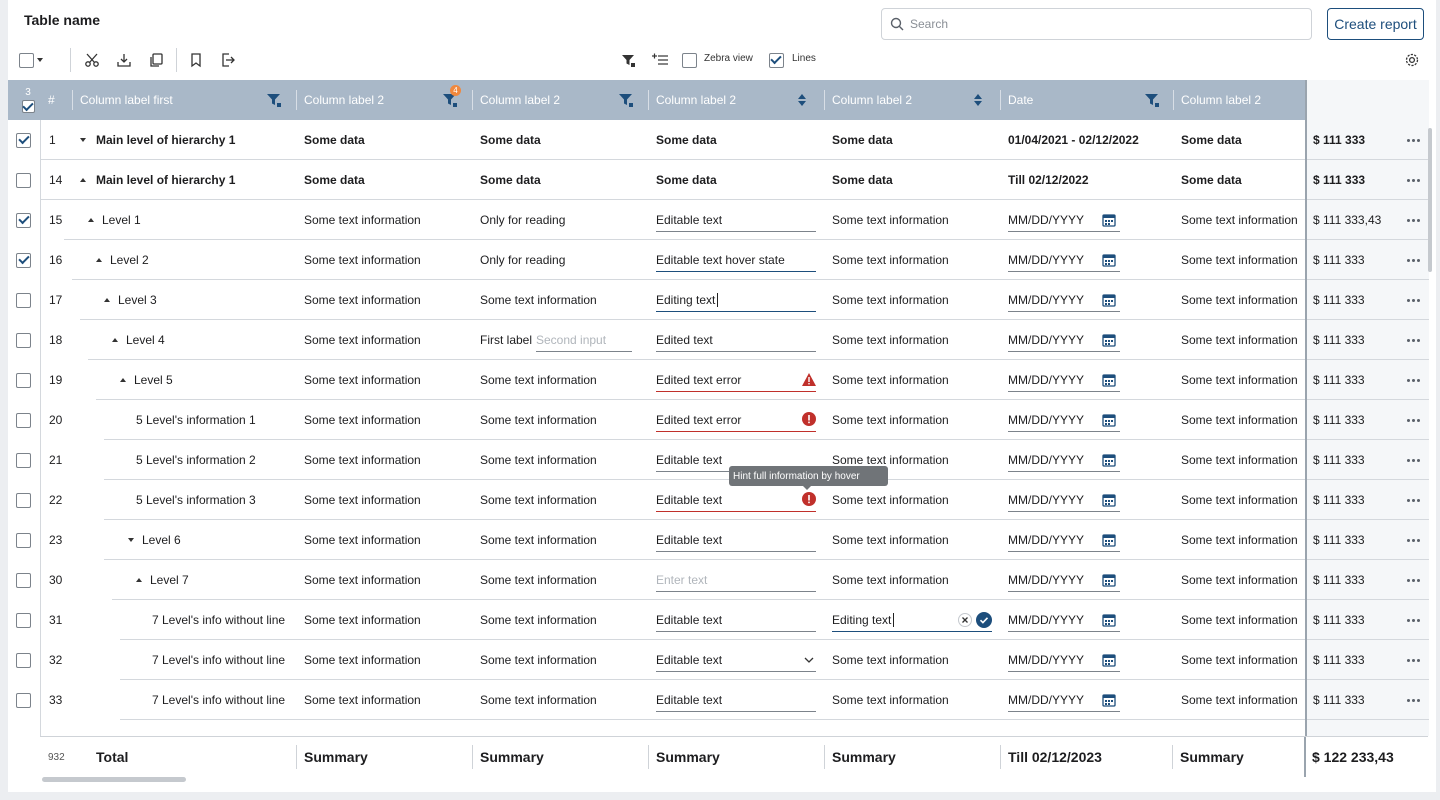 This screenshot has width=1440, height=800. I want to click on filter-icon, so click(628, 60).